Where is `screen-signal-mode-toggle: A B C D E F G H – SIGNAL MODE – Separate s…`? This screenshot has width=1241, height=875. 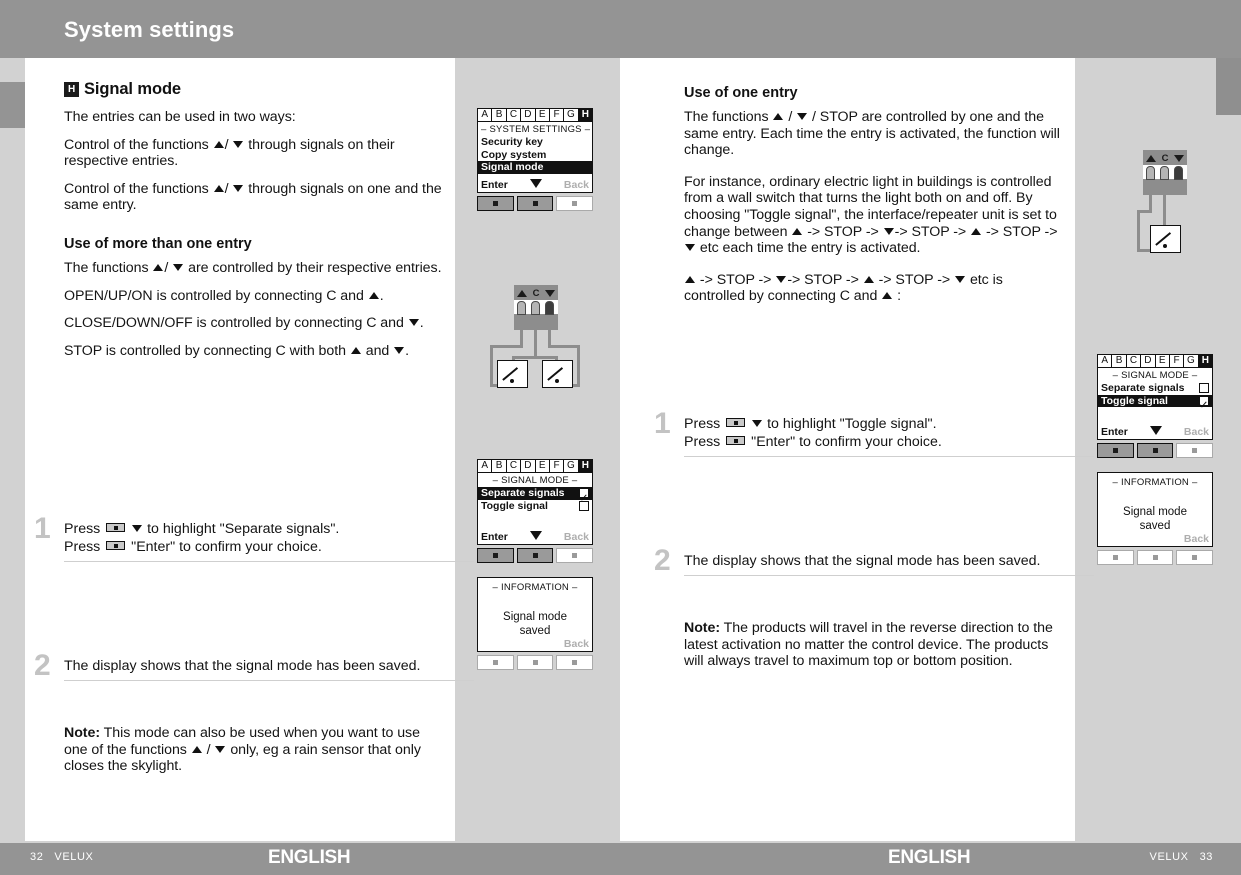
screen-signal-mode-toggle: A B C D E F G H – SIGNAL MODE – Separate s… is located at coordinates (1155, 406).